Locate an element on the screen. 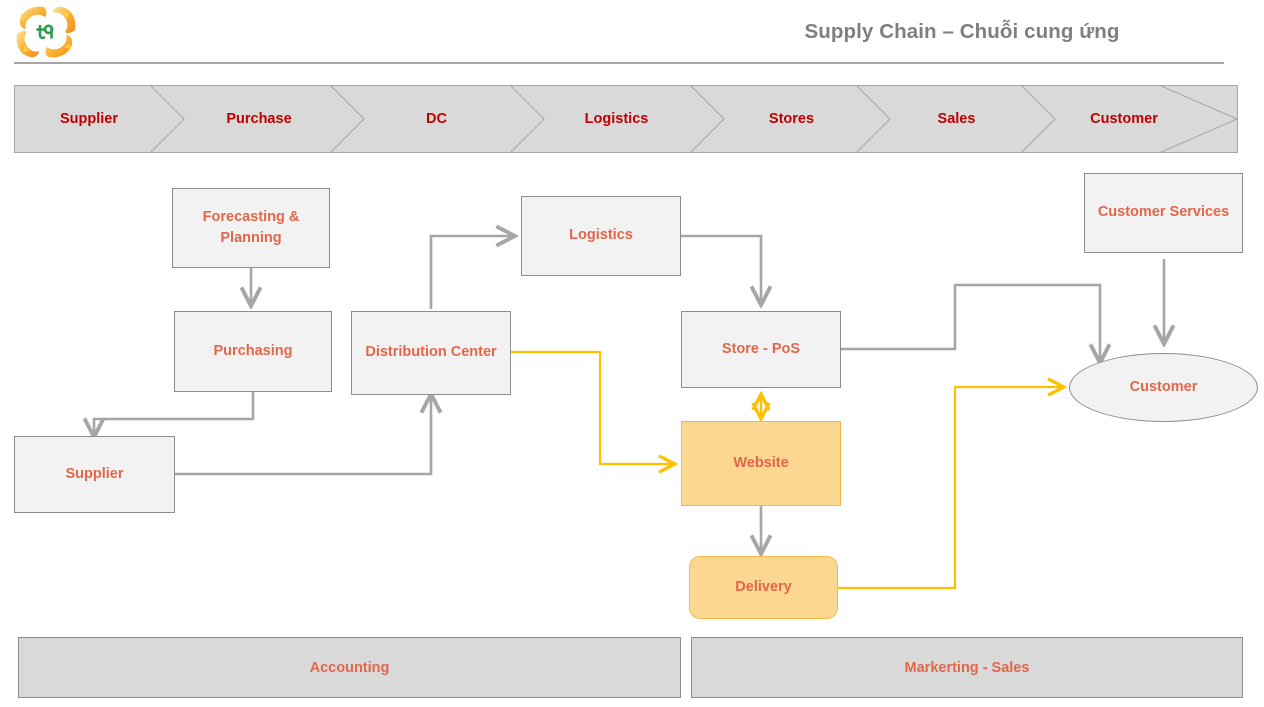 The width and height of the screenshot is (1264, 707). node-store-pos: Store - PoS is located at coordinates (761, 349).